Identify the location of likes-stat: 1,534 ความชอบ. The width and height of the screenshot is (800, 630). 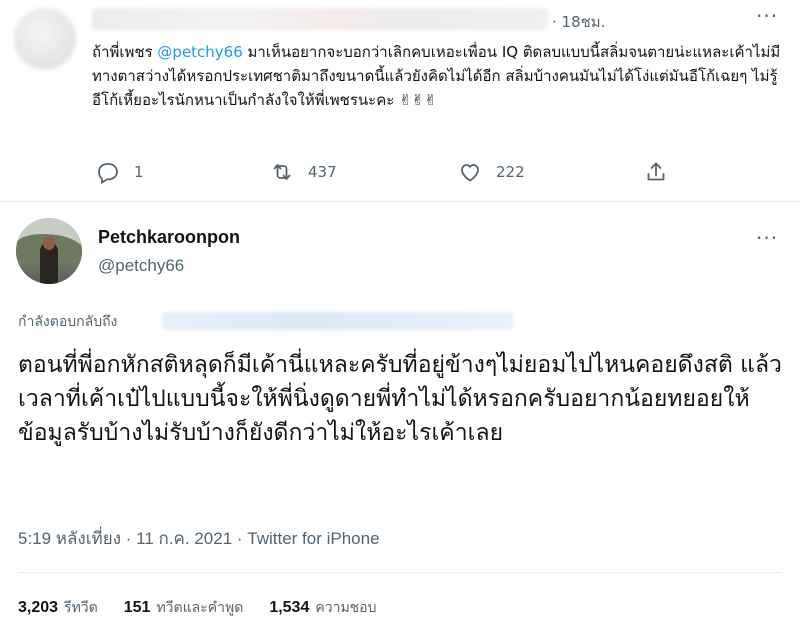
(322, 608).